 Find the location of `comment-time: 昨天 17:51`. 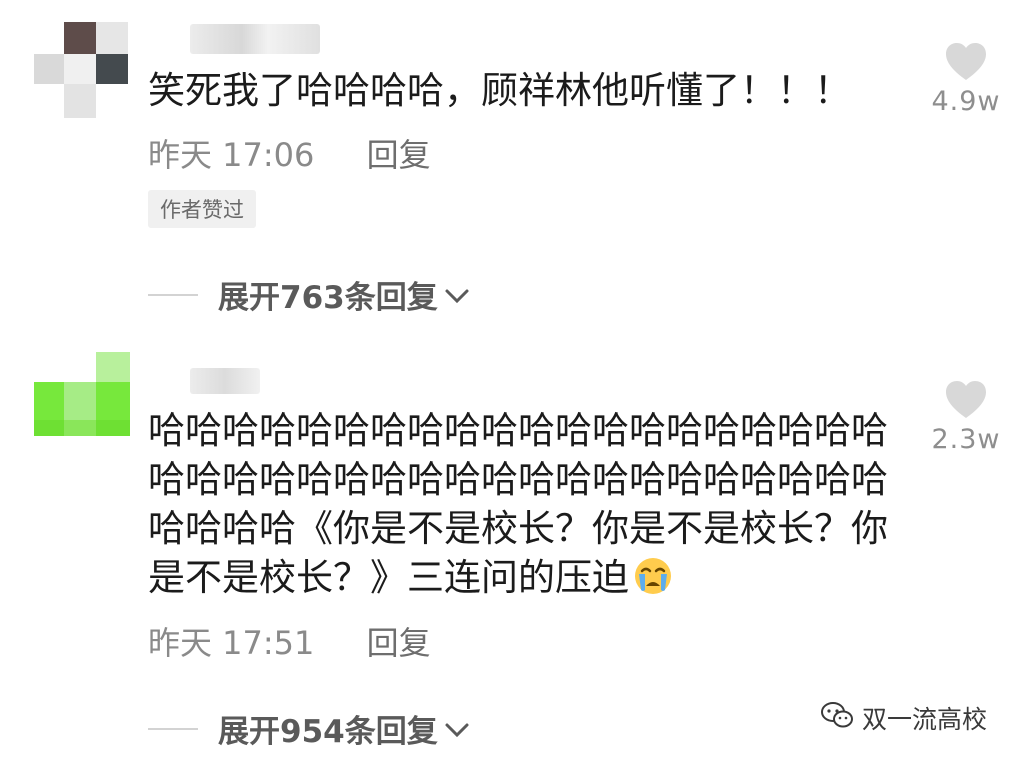

comment-time: 昨天 17:51 is located at coordinates (231, 643).